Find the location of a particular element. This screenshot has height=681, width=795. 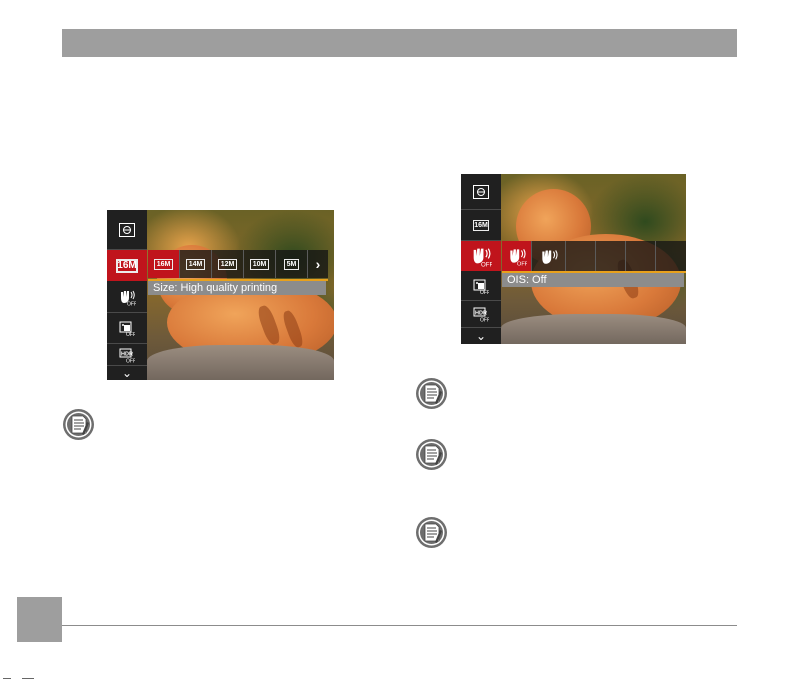

option-caption: OIS: Off is located at coordinates (593, 280).